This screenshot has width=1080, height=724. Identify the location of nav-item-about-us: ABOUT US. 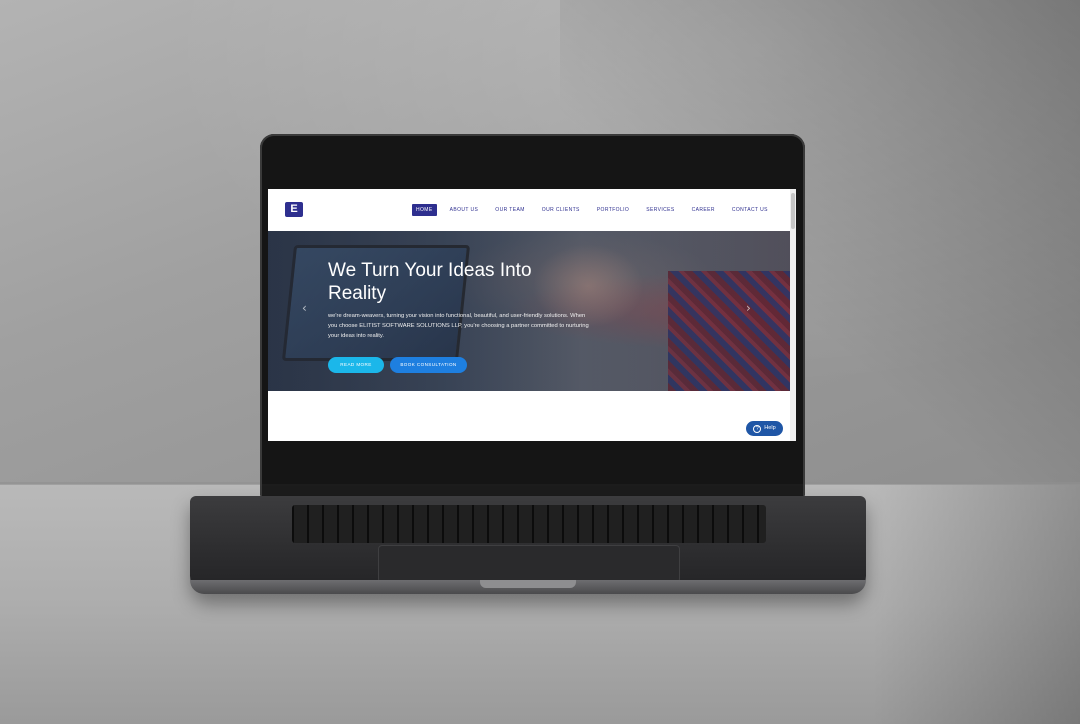
(464, 210).